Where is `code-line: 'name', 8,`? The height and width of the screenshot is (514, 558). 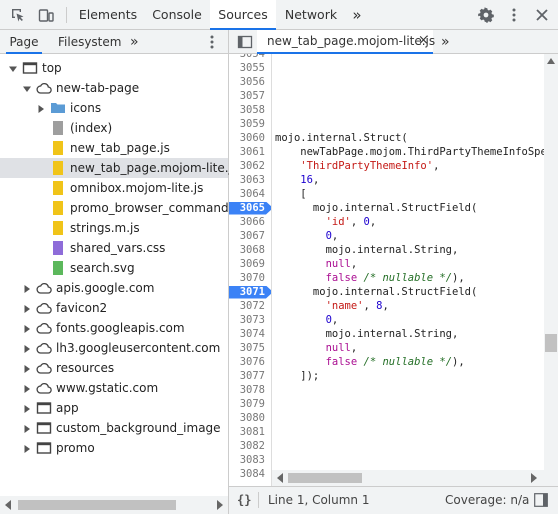 code-line: 'name', 8, is located at coordinates (332, 306).